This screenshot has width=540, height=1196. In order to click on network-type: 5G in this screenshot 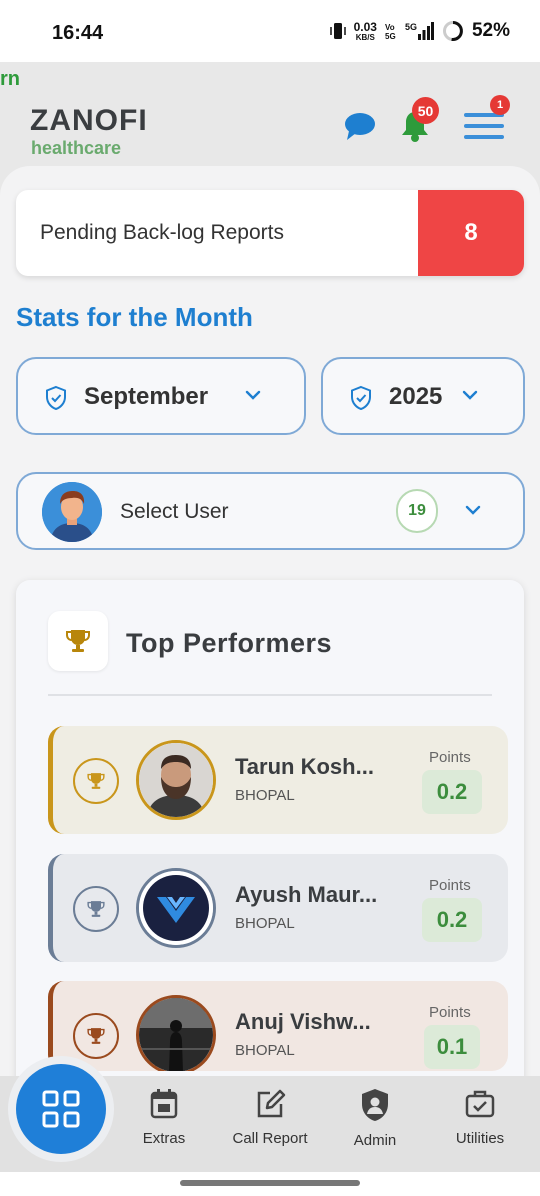, I will do `click(410, 27)`.